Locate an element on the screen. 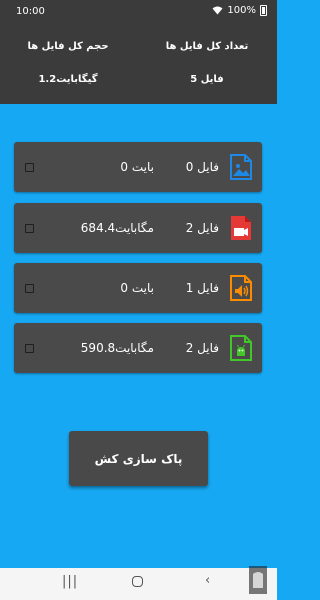 This screenshot has height=600, width=320. category-row-audio: 0 بایت 1 فایل is located at coordinates (138, 288).